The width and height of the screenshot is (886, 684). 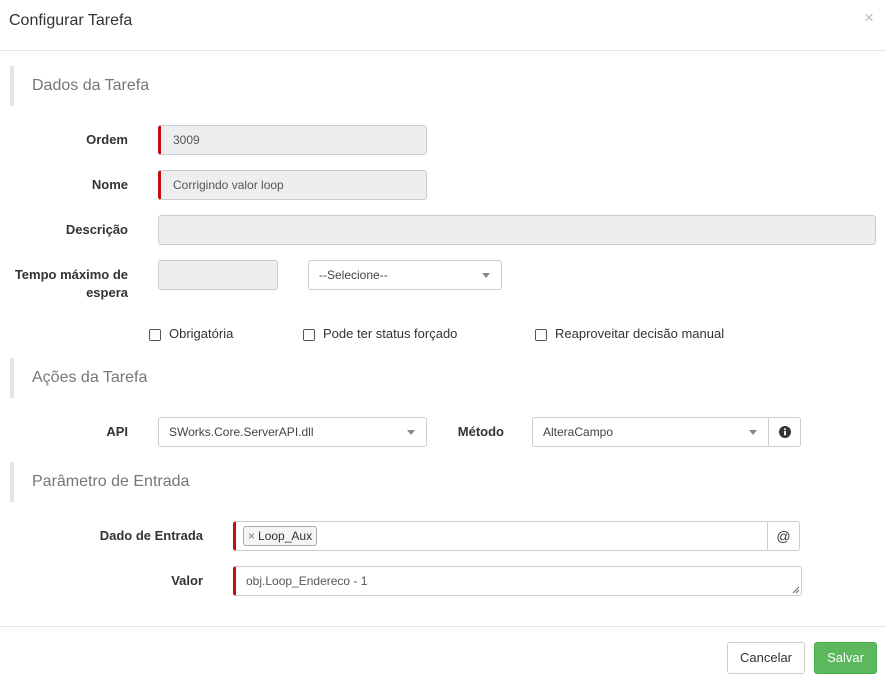 What do you see at coordinates (405, 275) in the screenshot?
I see `tempo-unit-select: --Selecione--` at bounding box center [405, 275].